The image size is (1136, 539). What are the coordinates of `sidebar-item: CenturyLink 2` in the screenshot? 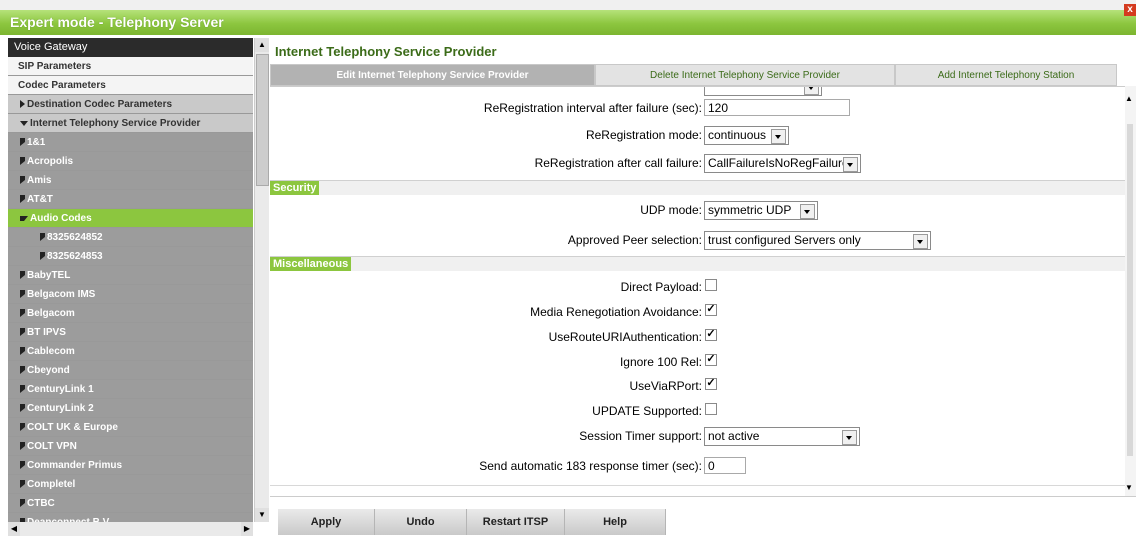 It's located at (130, 408).